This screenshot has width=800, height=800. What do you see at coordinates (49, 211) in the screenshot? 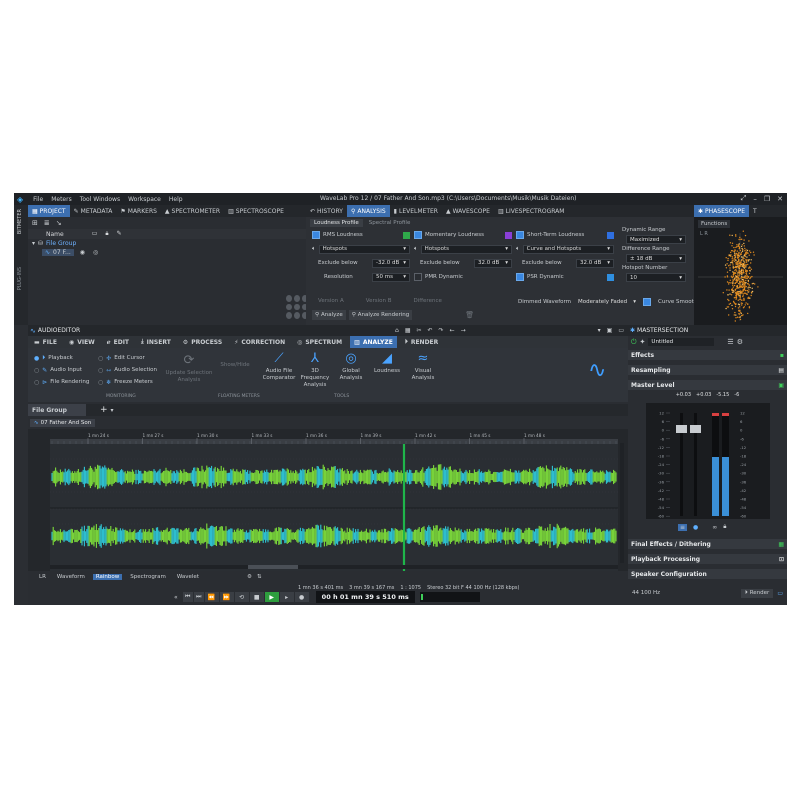
I see `tab-project: ▦ PROJECT` at bounding box center [49, 211].